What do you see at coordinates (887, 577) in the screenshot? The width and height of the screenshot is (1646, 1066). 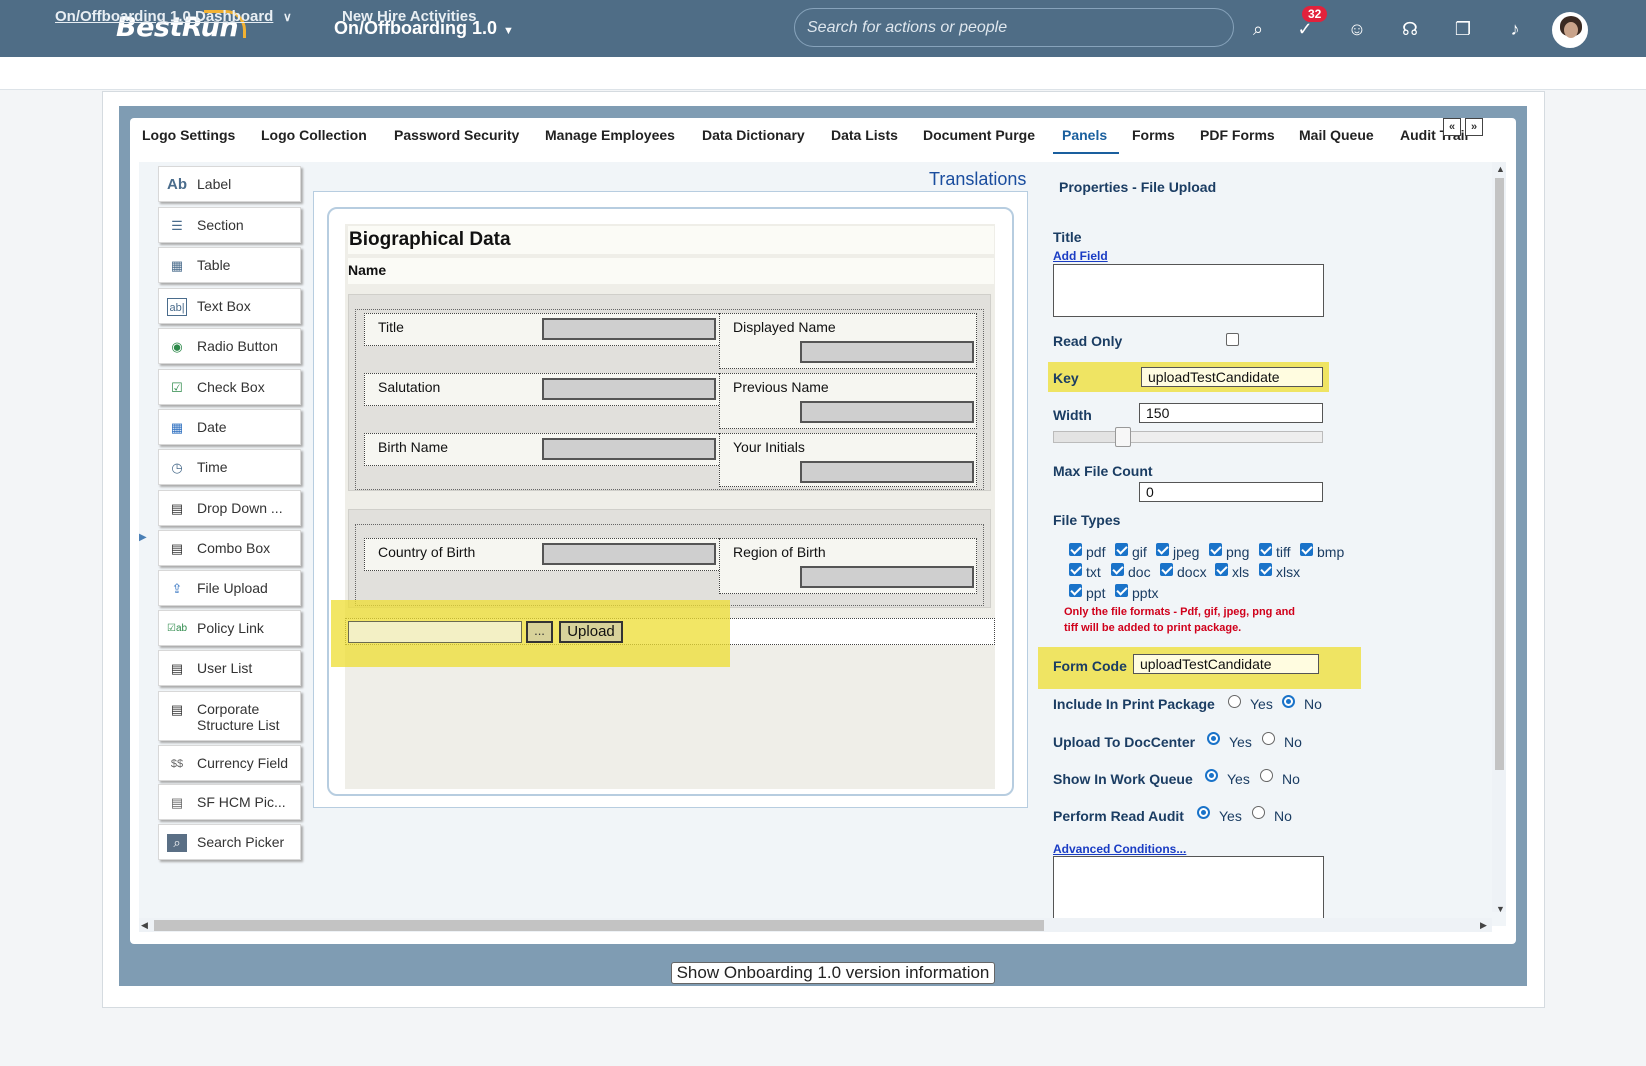 I see `region-of-birth-input` at bounding box center [887, 577].